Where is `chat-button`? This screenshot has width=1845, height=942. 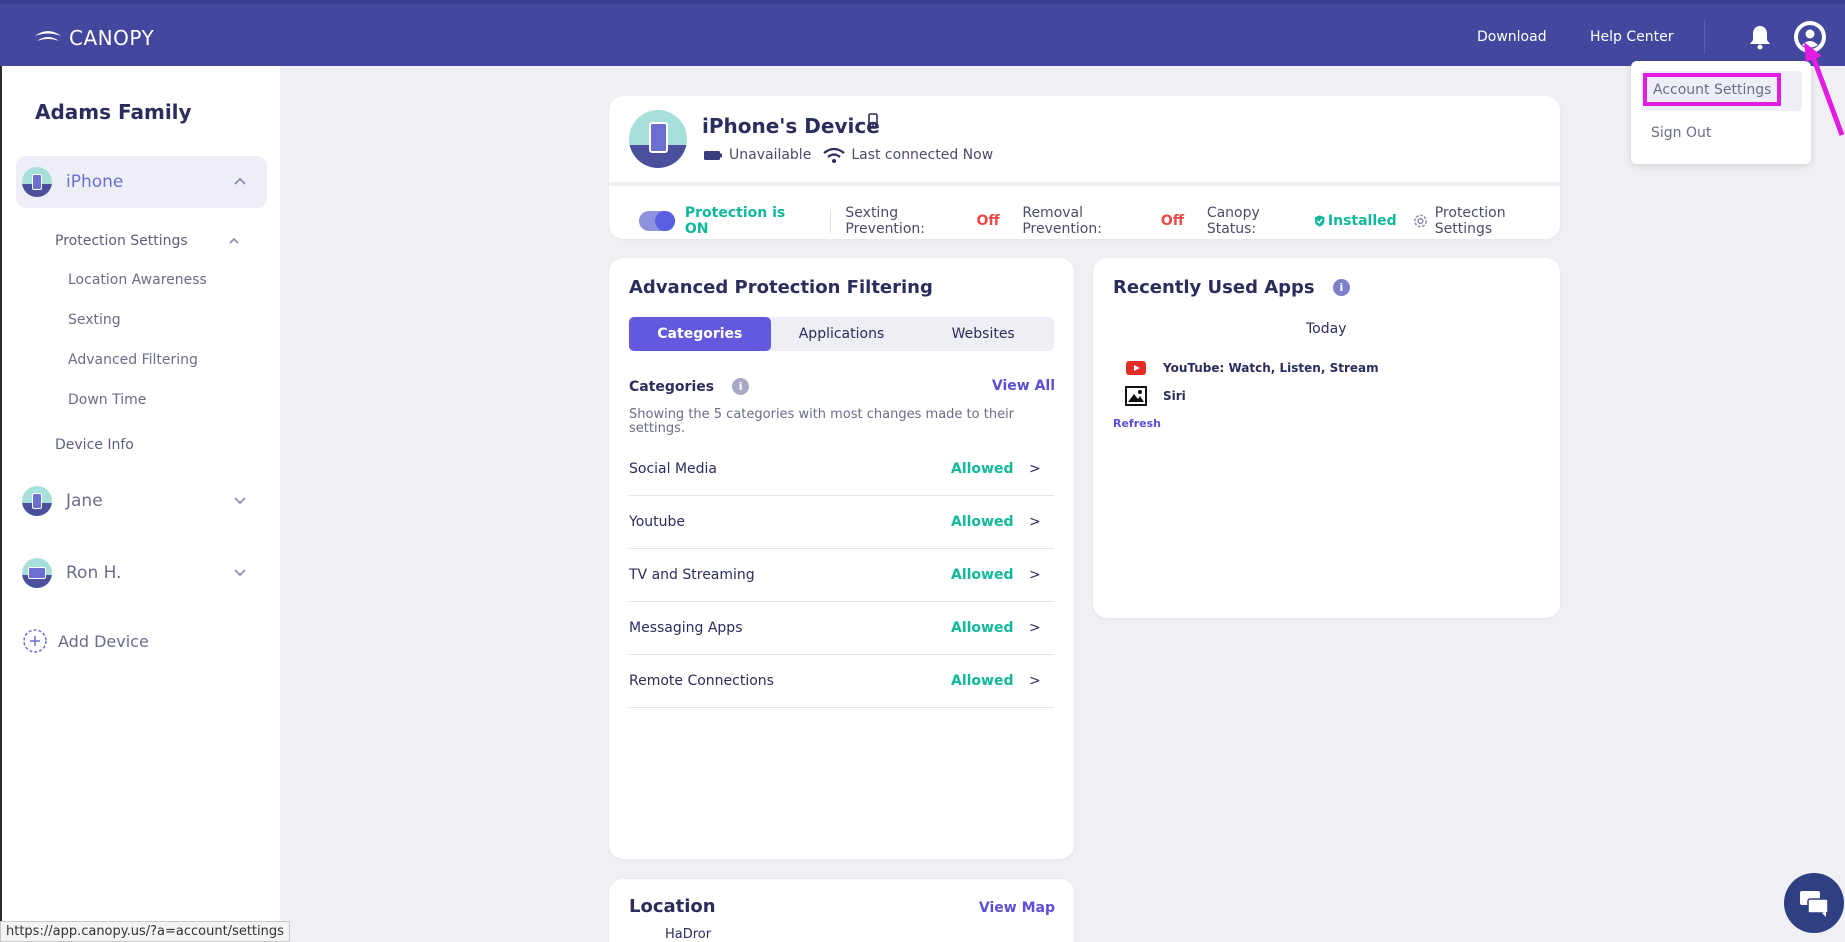 chat-button is located at coordinates (1814, 903).